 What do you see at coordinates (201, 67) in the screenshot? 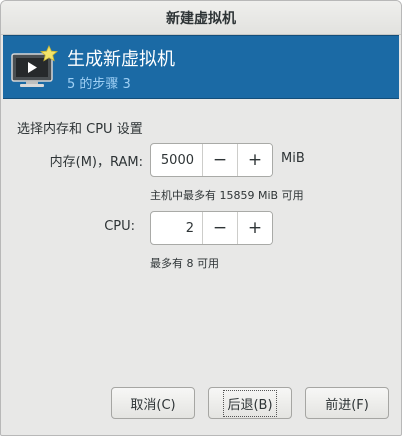
I see `wizard-header: 生成新虚拟机 5 的步骤 3` at bounding box center [201, 67].